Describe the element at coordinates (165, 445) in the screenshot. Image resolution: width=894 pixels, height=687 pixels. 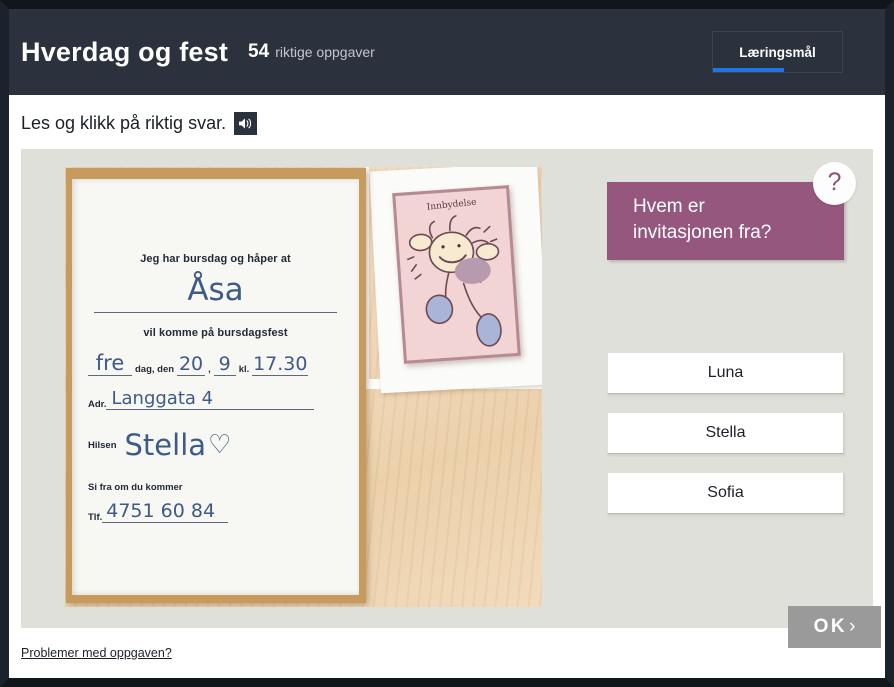
I see `invitation-greeting-name: Stella` at that location.